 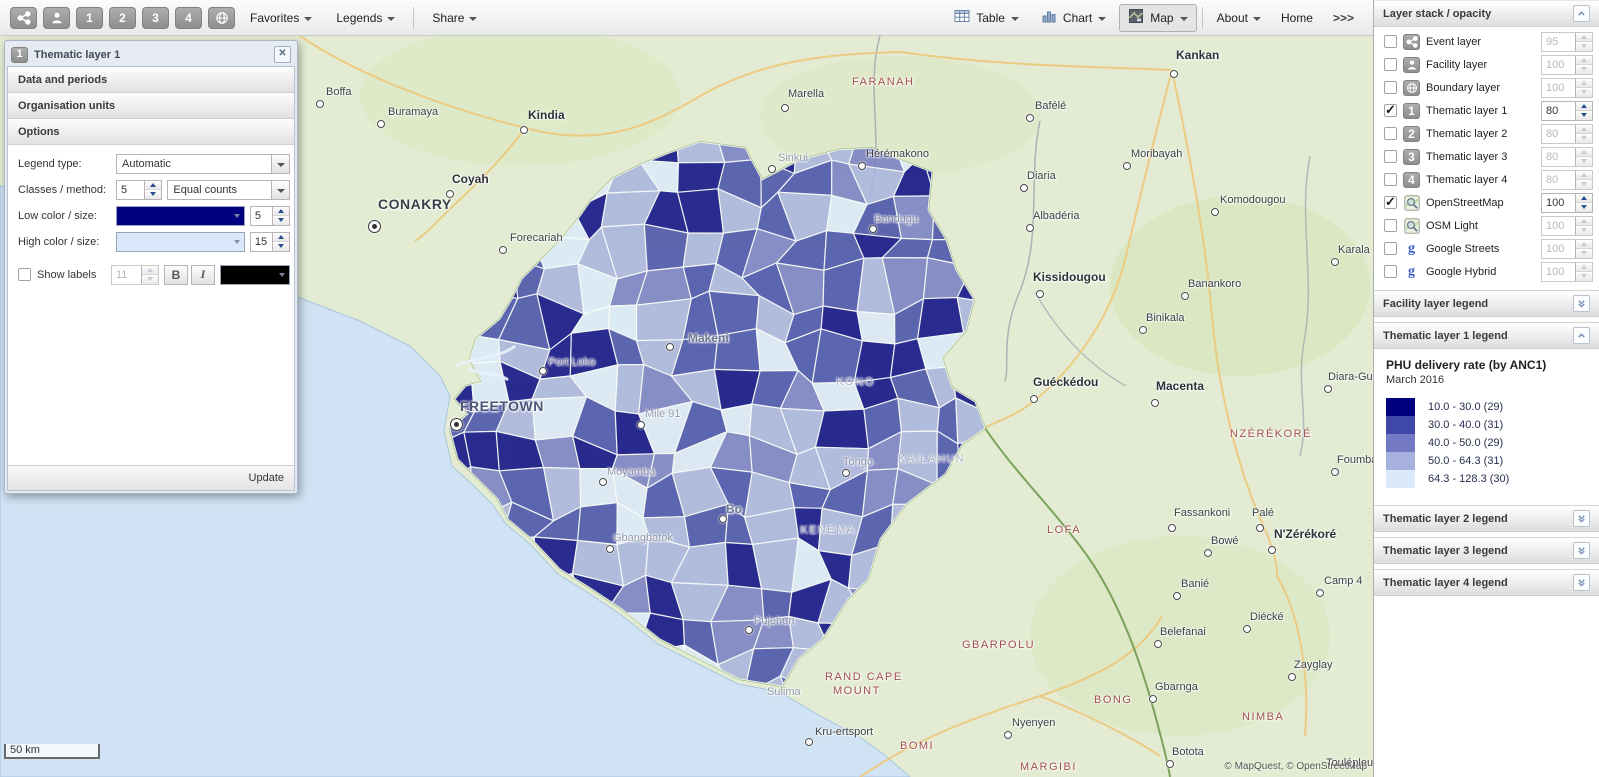 I want to click on layer-stack-header: Layer stack / opacity, so click(x=1486, y=13).